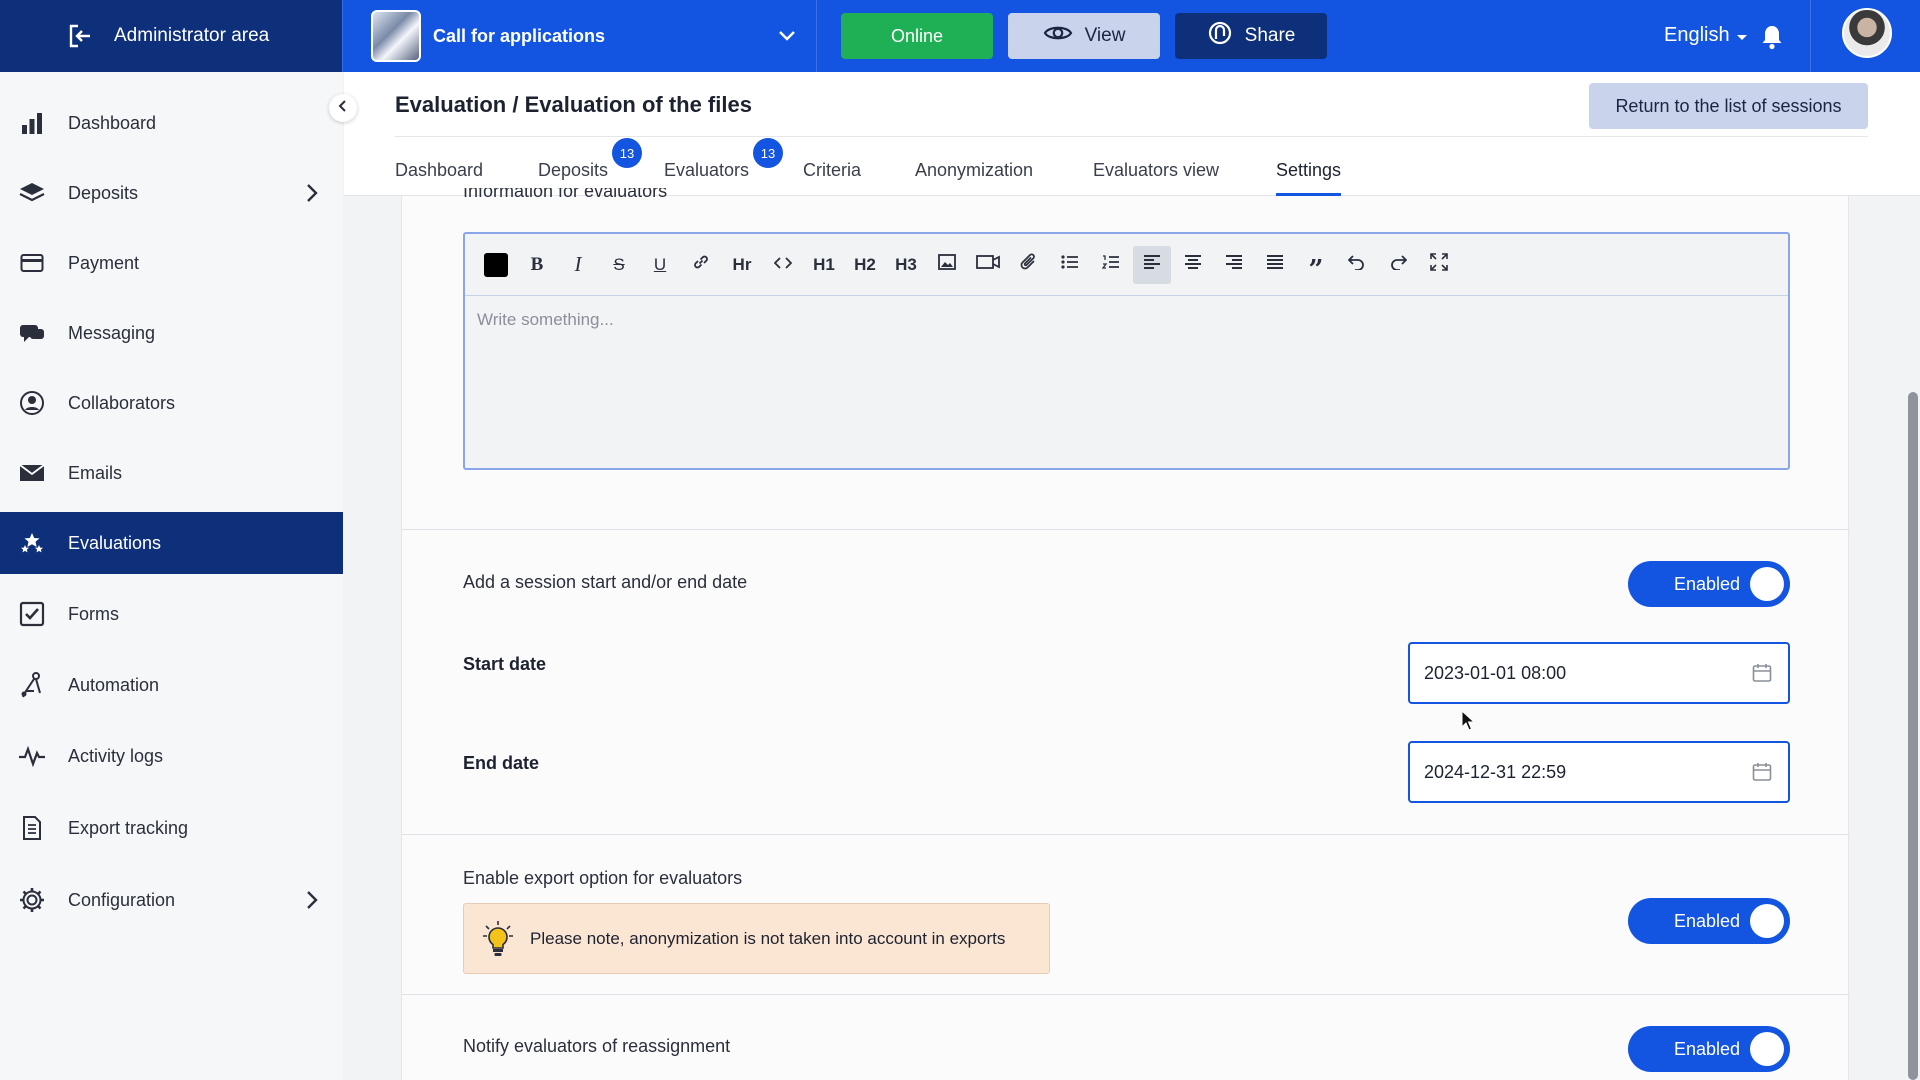  What do you see at coordinates (660, 265) in the screenshot?
I see `underline-button: U` at bounding box center [660, 265].